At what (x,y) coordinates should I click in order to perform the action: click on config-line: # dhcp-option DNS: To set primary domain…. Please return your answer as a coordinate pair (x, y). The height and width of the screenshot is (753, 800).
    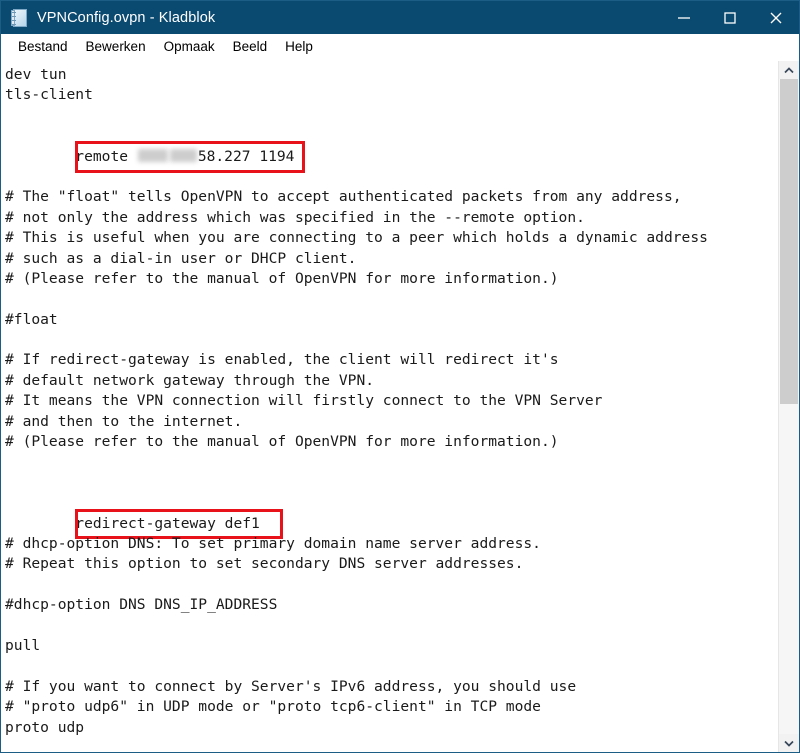
    Looking at the image, I should click on (273, 543).